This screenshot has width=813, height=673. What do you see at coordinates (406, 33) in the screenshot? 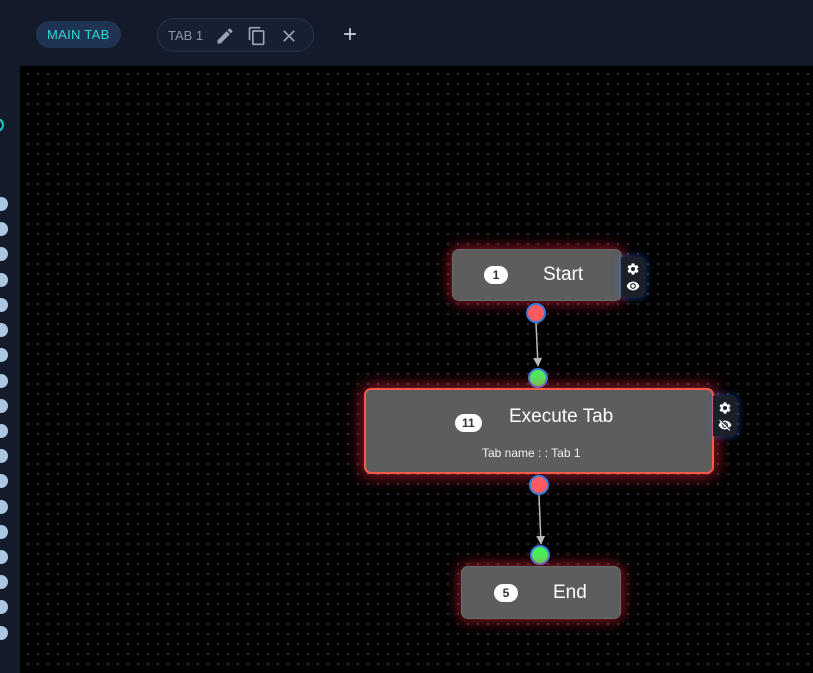
I see `tab-bar: MAIN TAB TAB 1` at bounding box center [406, 33].